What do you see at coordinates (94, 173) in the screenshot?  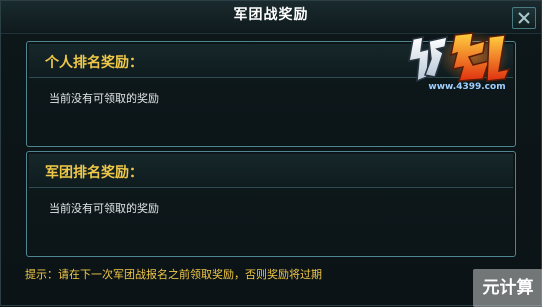 I see `legion-rank-reward-title: 军团排名奖励：` at bounding box center [94, 173].